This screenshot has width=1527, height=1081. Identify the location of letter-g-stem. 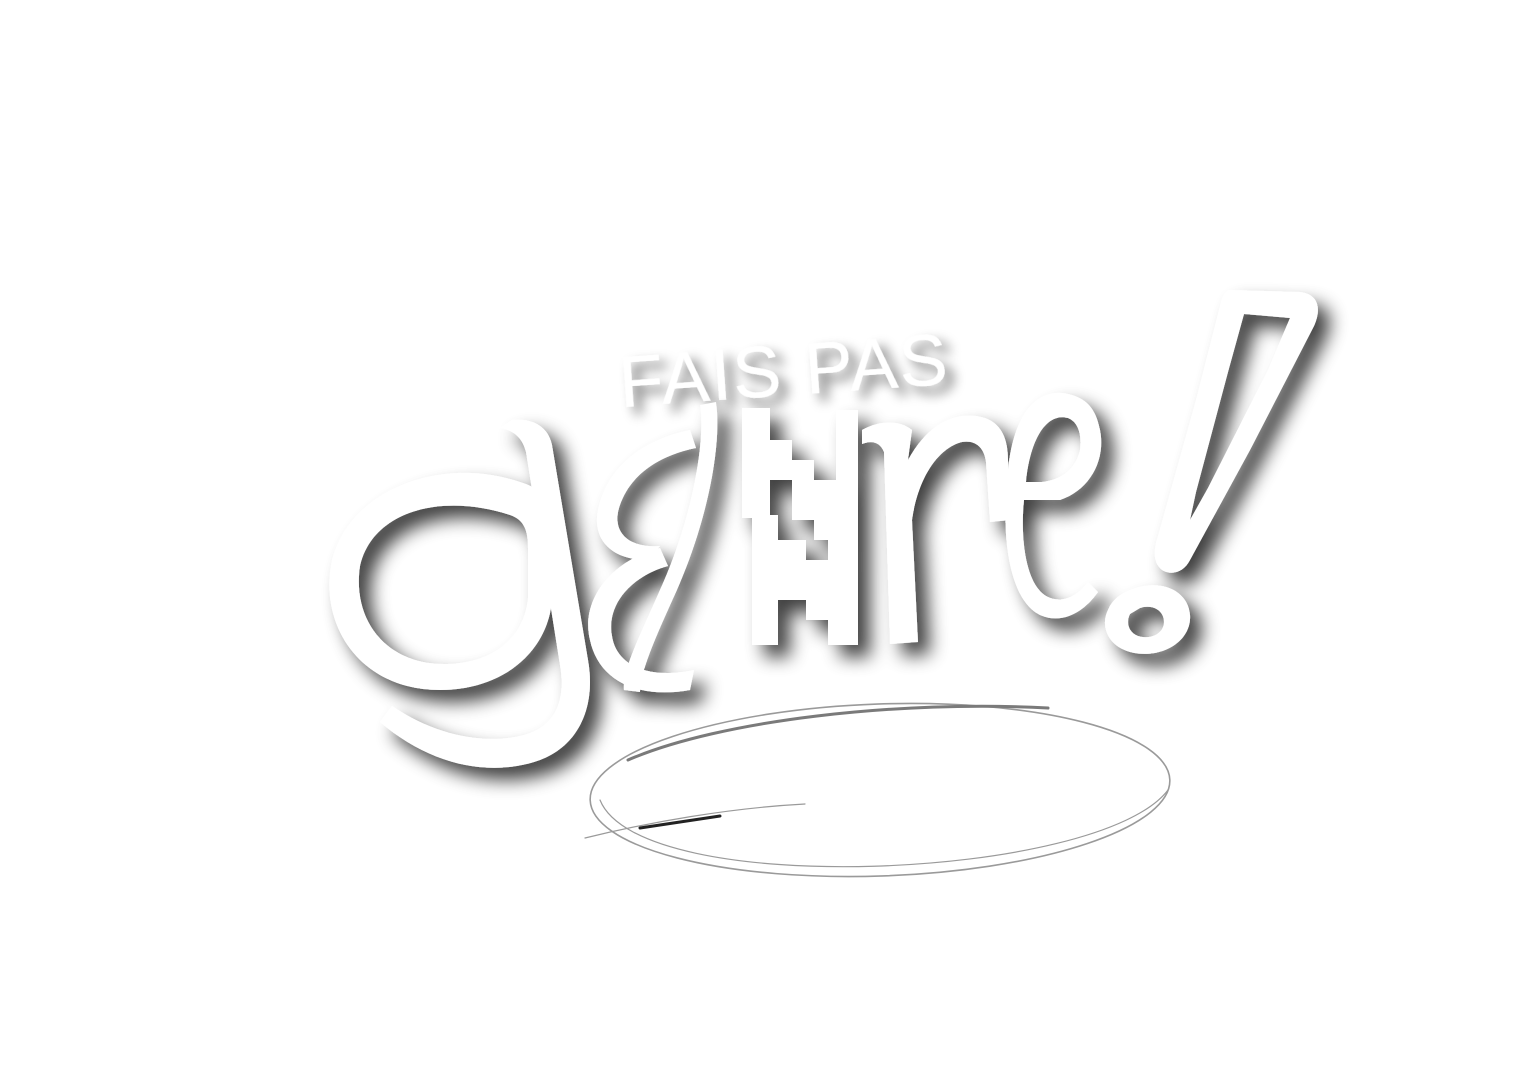
(485, 593).